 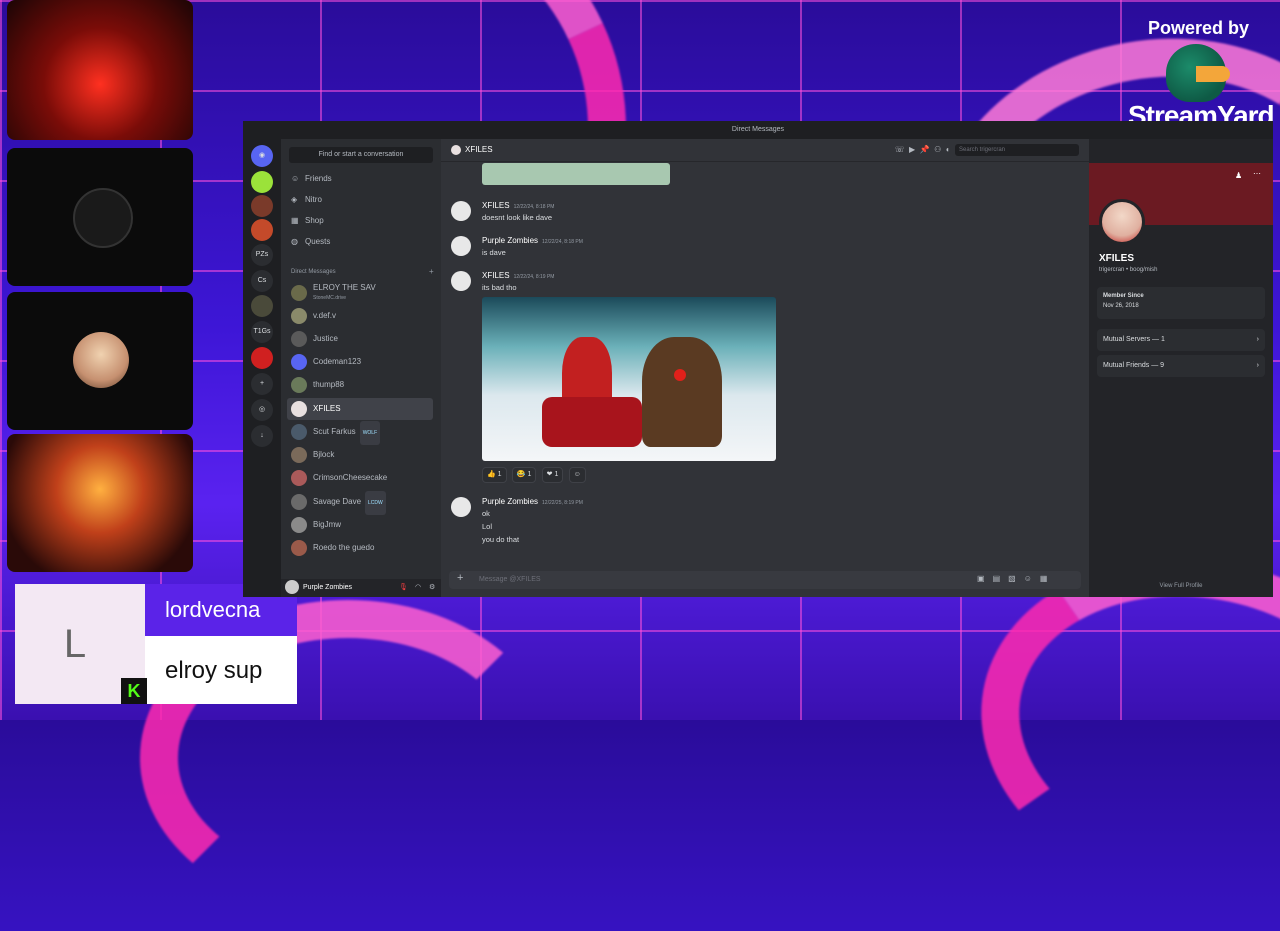 What do you see at coordinates (134, 691) in the screenshot?
I see `kick-icon: K` at bounding box center [134, 691].